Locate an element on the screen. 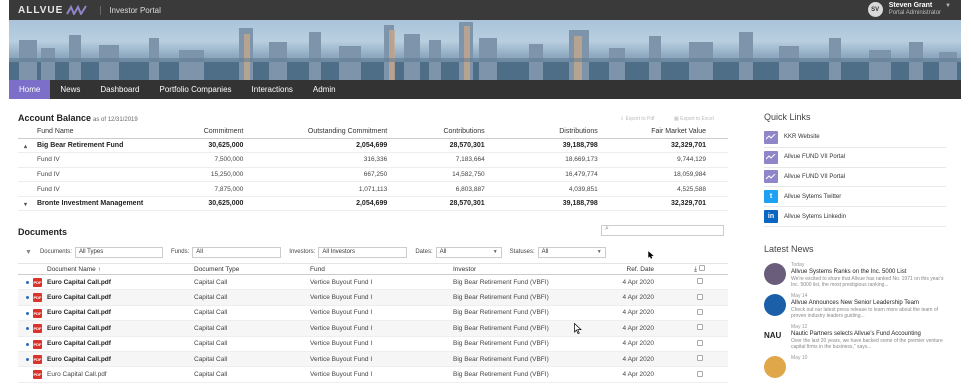  col-document-type: Document Type is located at coordinates (249, 269).